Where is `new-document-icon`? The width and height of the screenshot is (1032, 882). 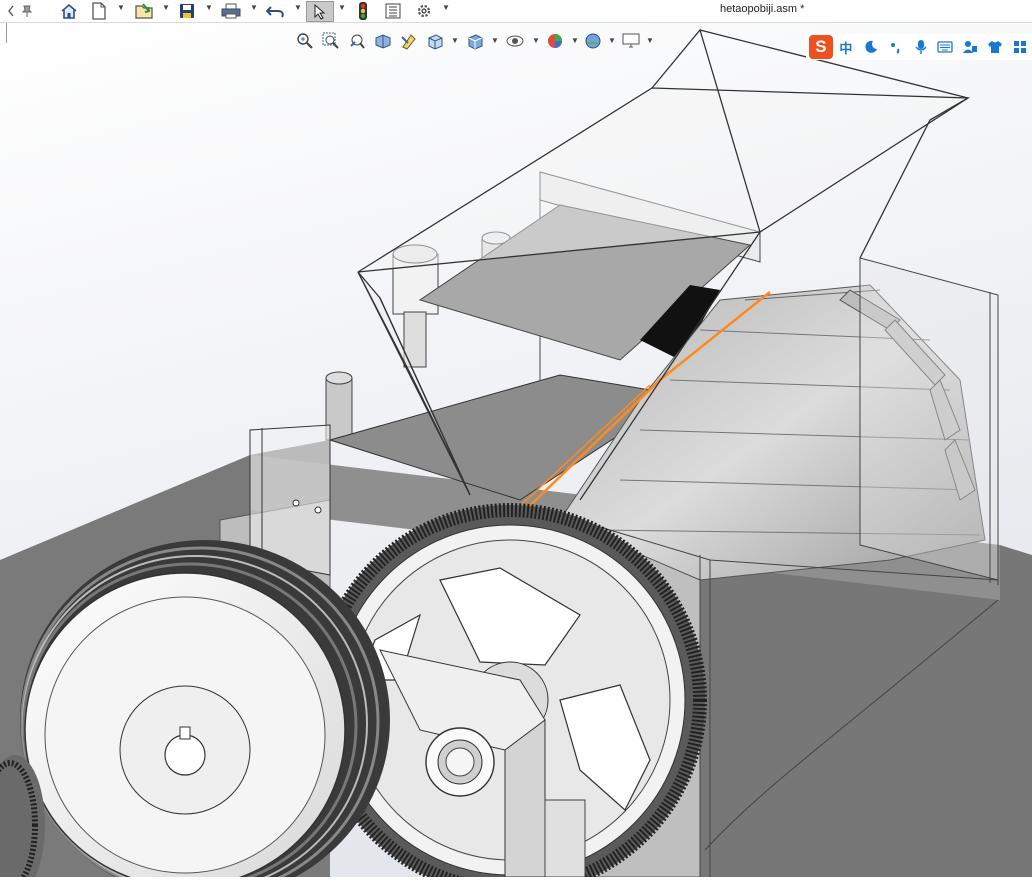 new-document-icon is located at coordinates (99, 10).